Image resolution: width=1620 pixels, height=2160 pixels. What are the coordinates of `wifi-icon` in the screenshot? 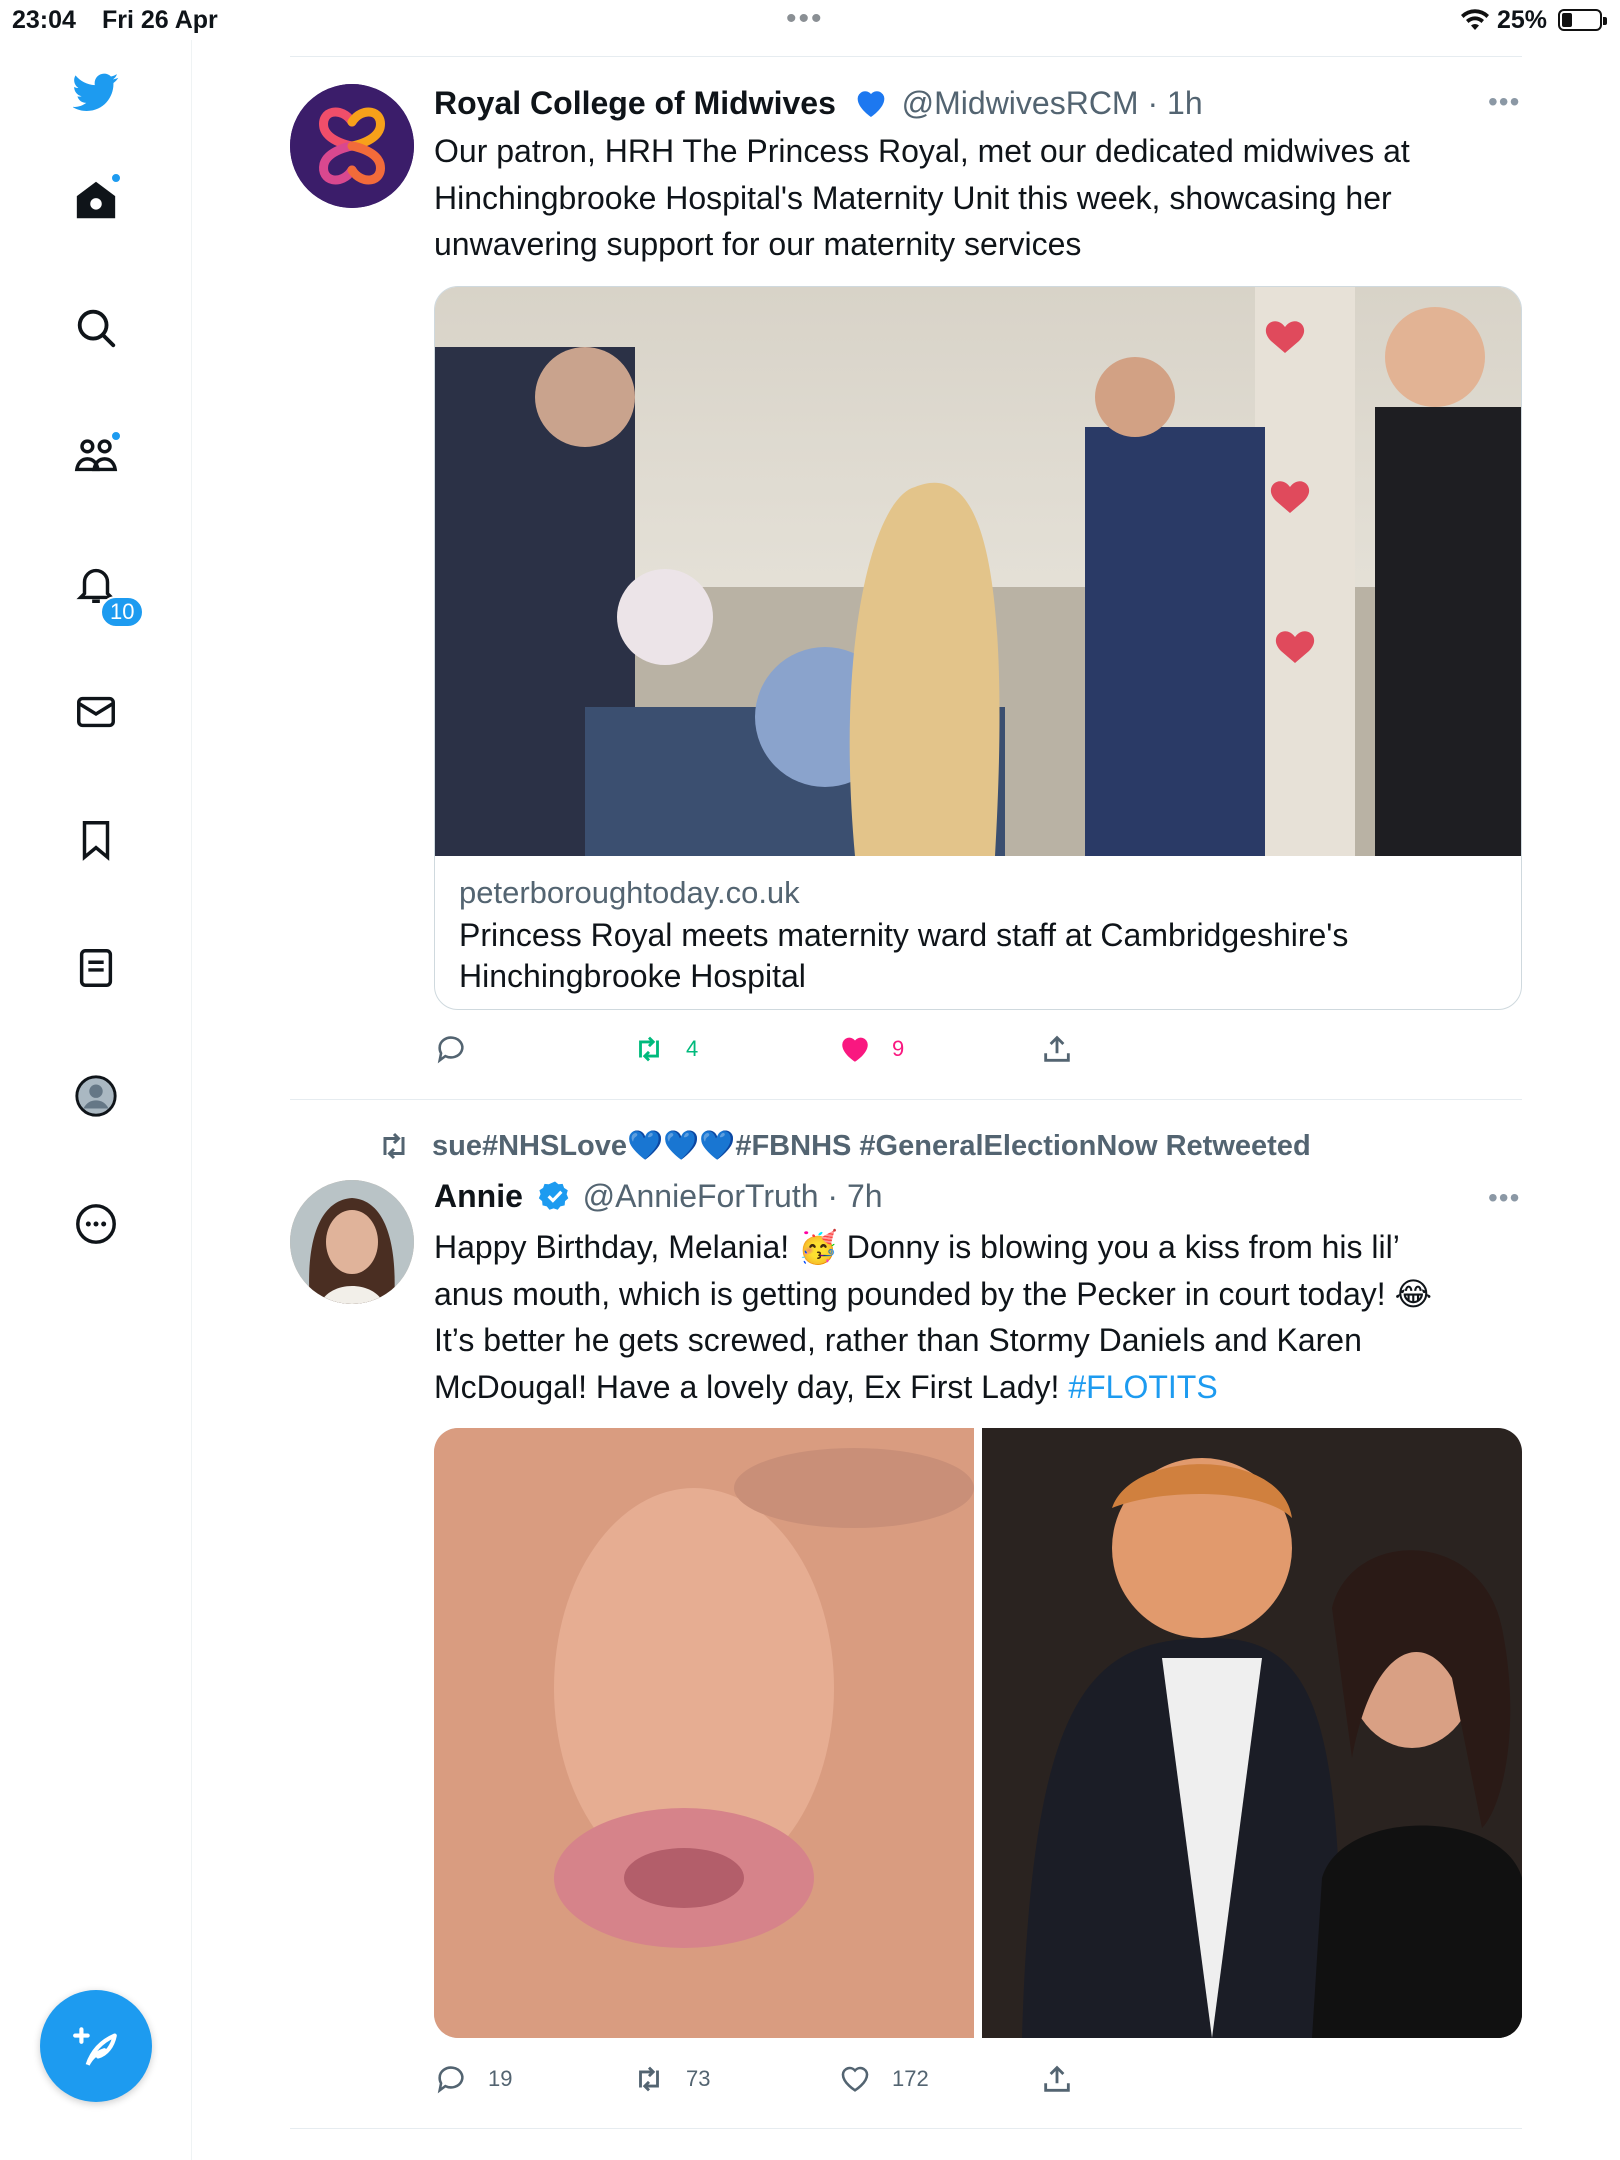 It's located at (1475, 19).